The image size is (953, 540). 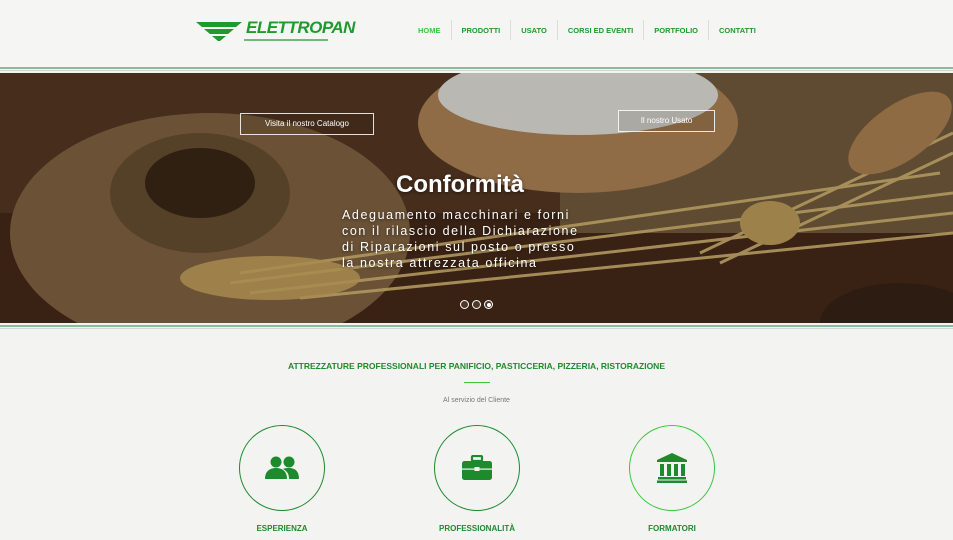 What do you see at coordinates (300, 27) in the screenshot?
I see `logo-text: ELETTROPAN` at bounding box center [300, 27].